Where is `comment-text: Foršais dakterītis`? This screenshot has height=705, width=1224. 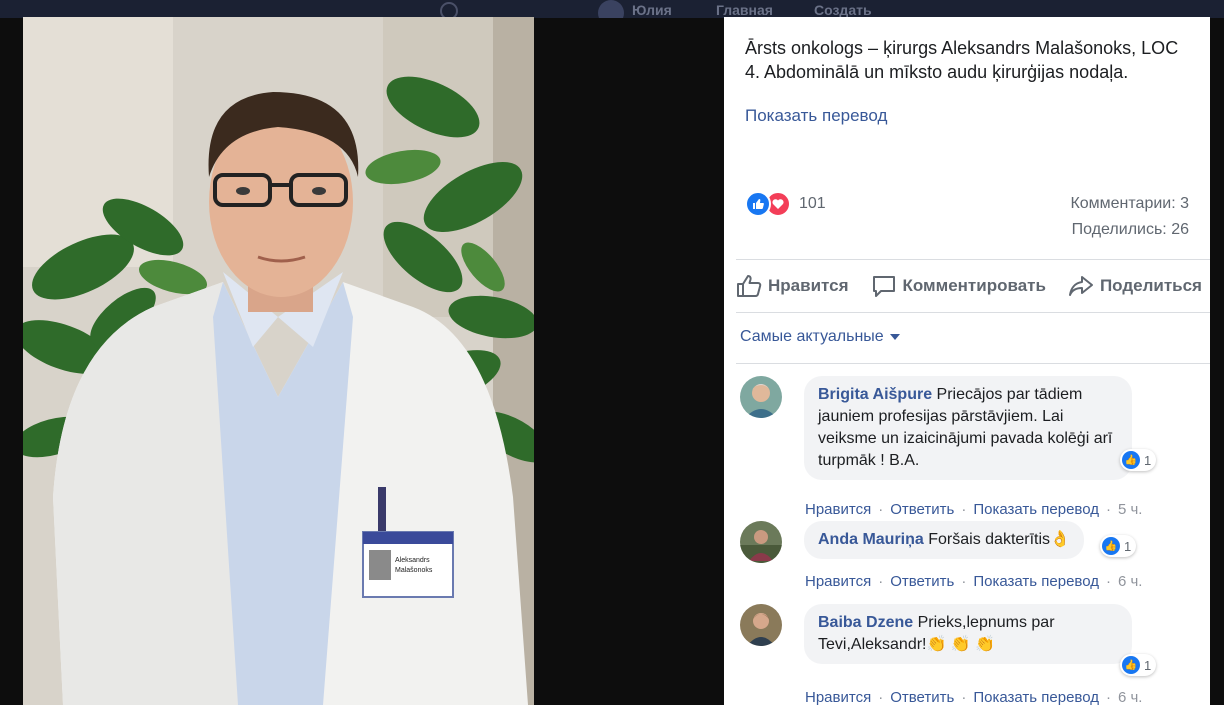
comment-text: Foršais dakterītis is located at coordinates (987, 539).